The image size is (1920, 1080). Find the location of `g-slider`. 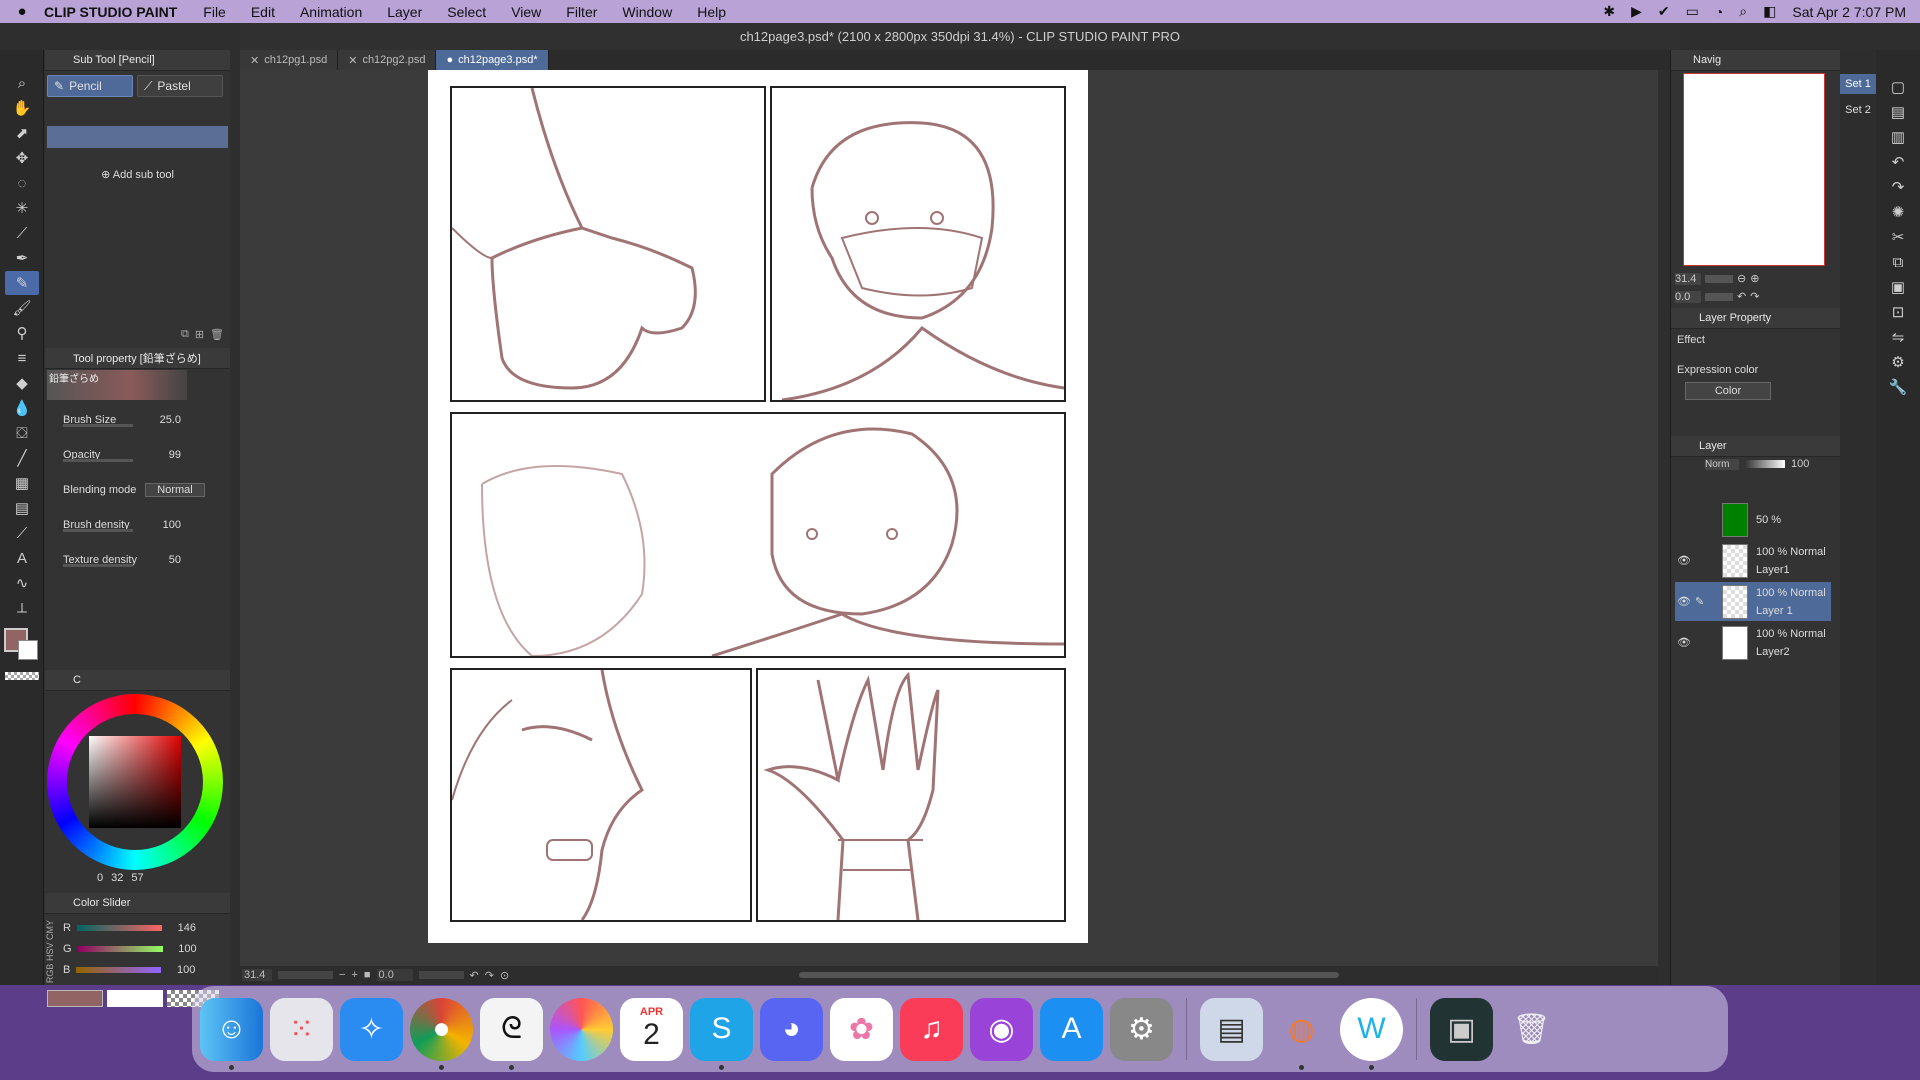

g-slider is located at coordinates (120, 949).